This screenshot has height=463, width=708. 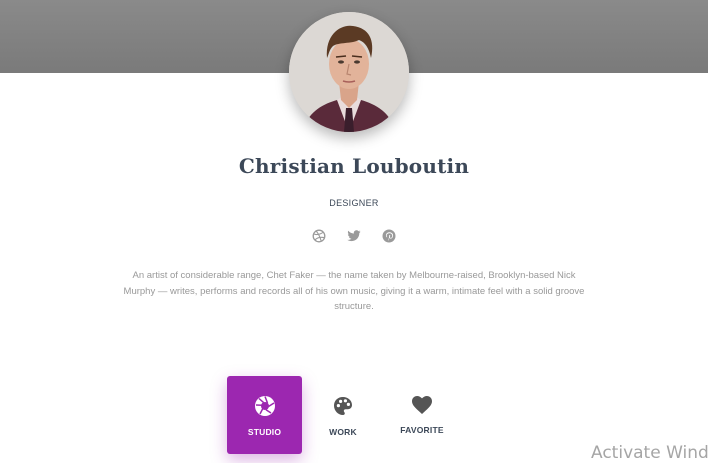 I want to click on twitter-button, so click(x=354, y=236).